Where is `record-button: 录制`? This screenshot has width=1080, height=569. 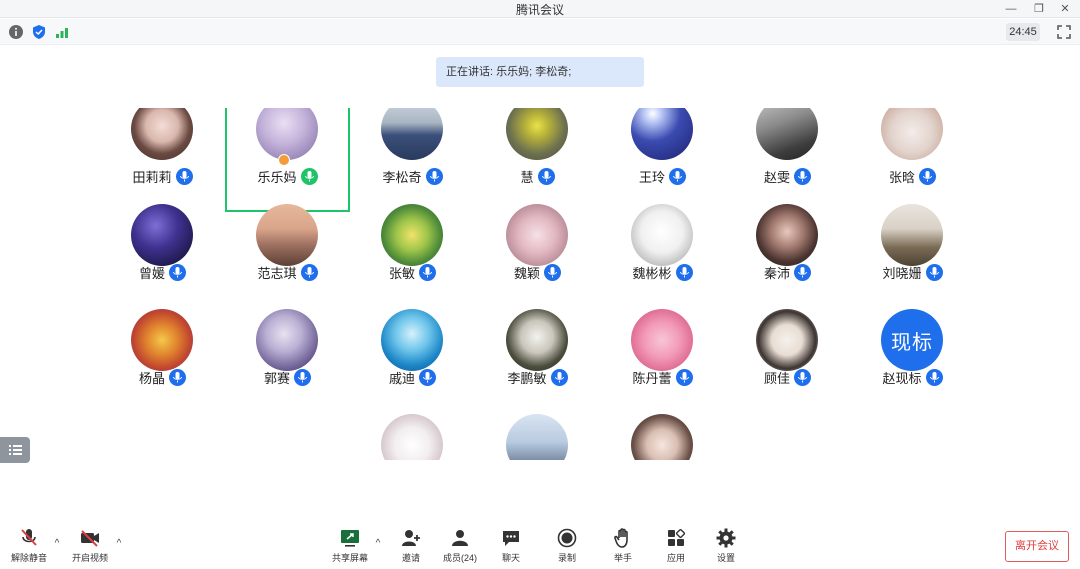
record-button: 录制 is located at coordinates (567, 547).